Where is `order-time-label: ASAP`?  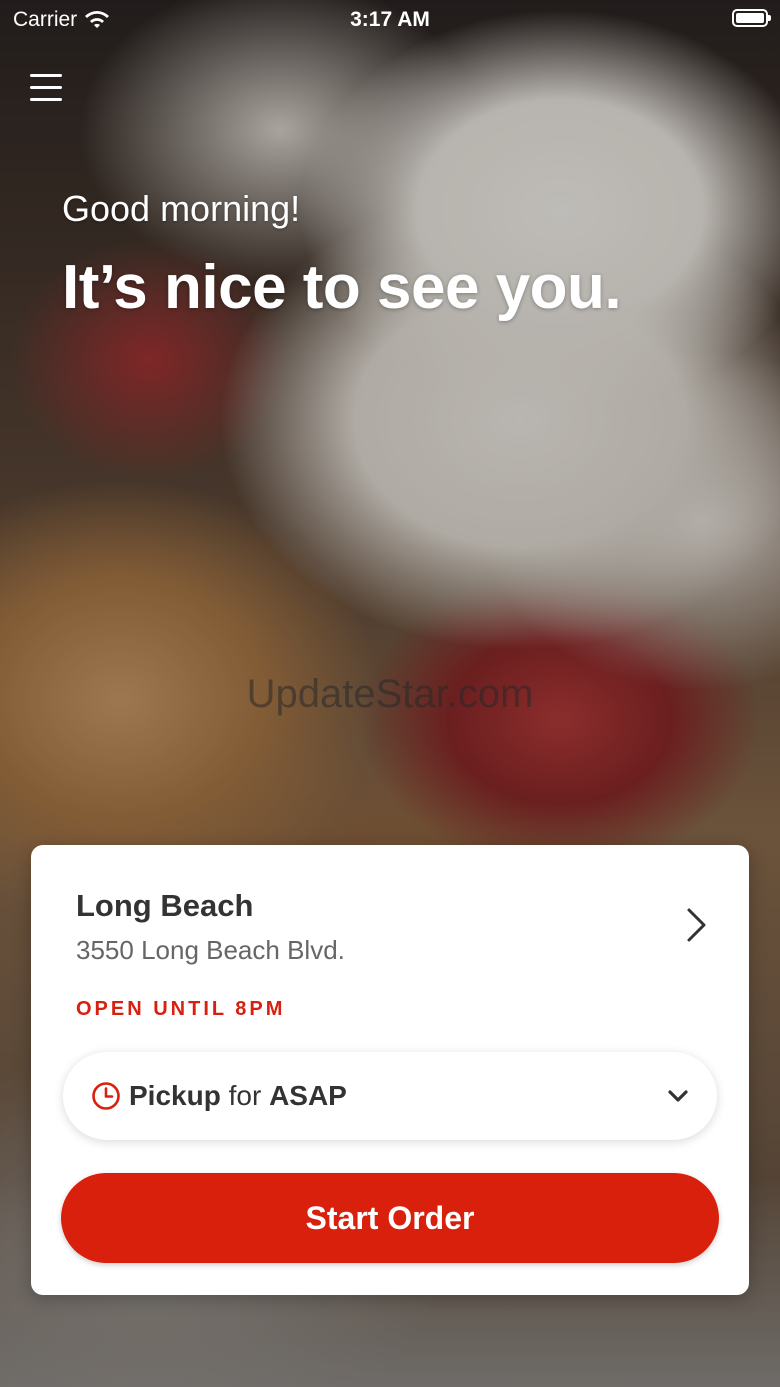 order-time-label: ASAP is located at coordinates (308, 1095).